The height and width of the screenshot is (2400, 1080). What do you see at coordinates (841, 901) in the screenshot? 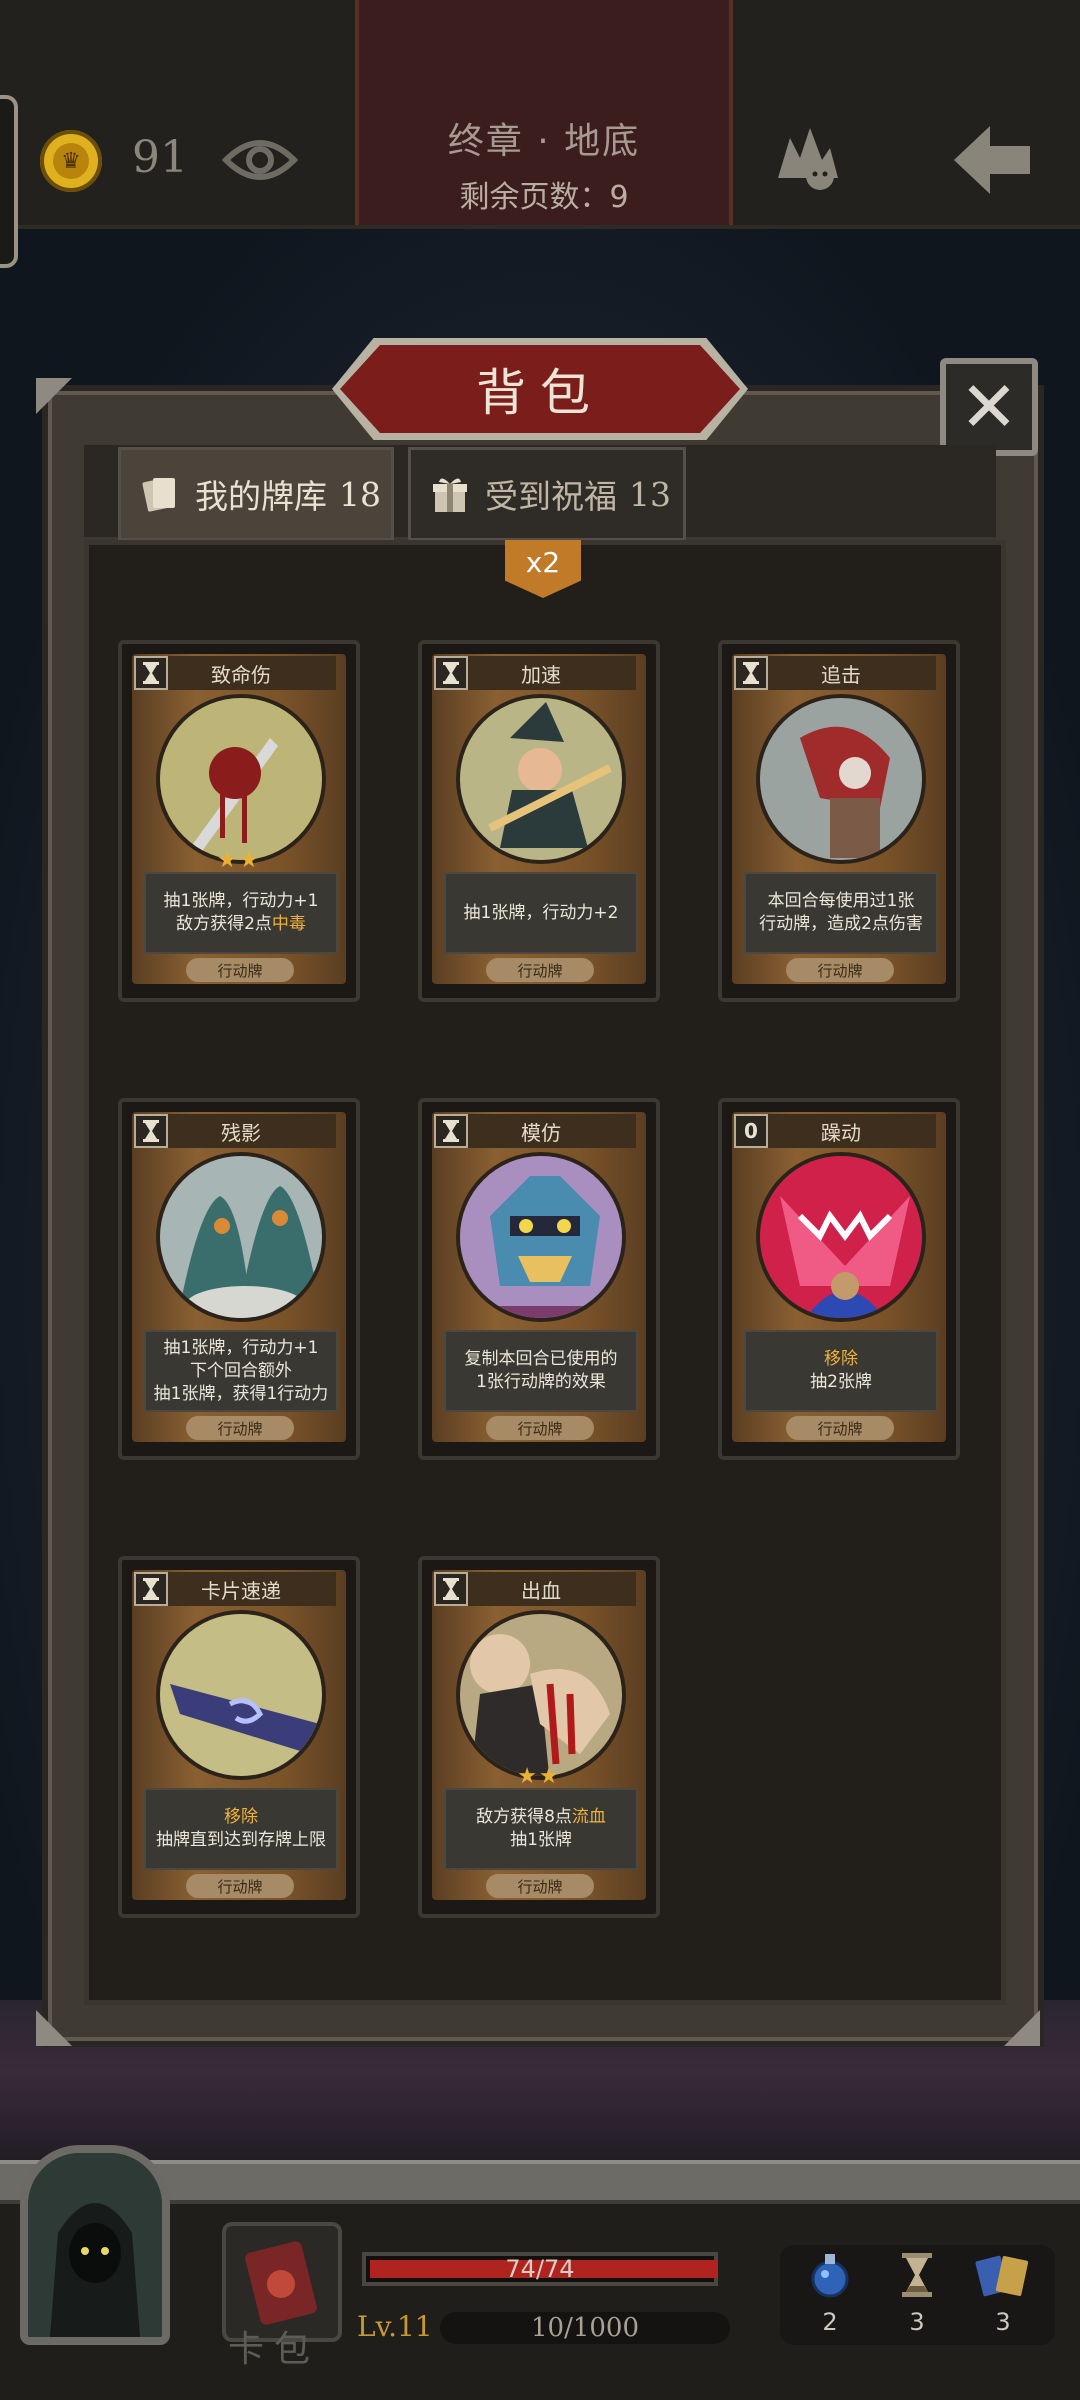
I see `card-desc-line: 本回合每使用过1张` at bounding box center [841, 901].